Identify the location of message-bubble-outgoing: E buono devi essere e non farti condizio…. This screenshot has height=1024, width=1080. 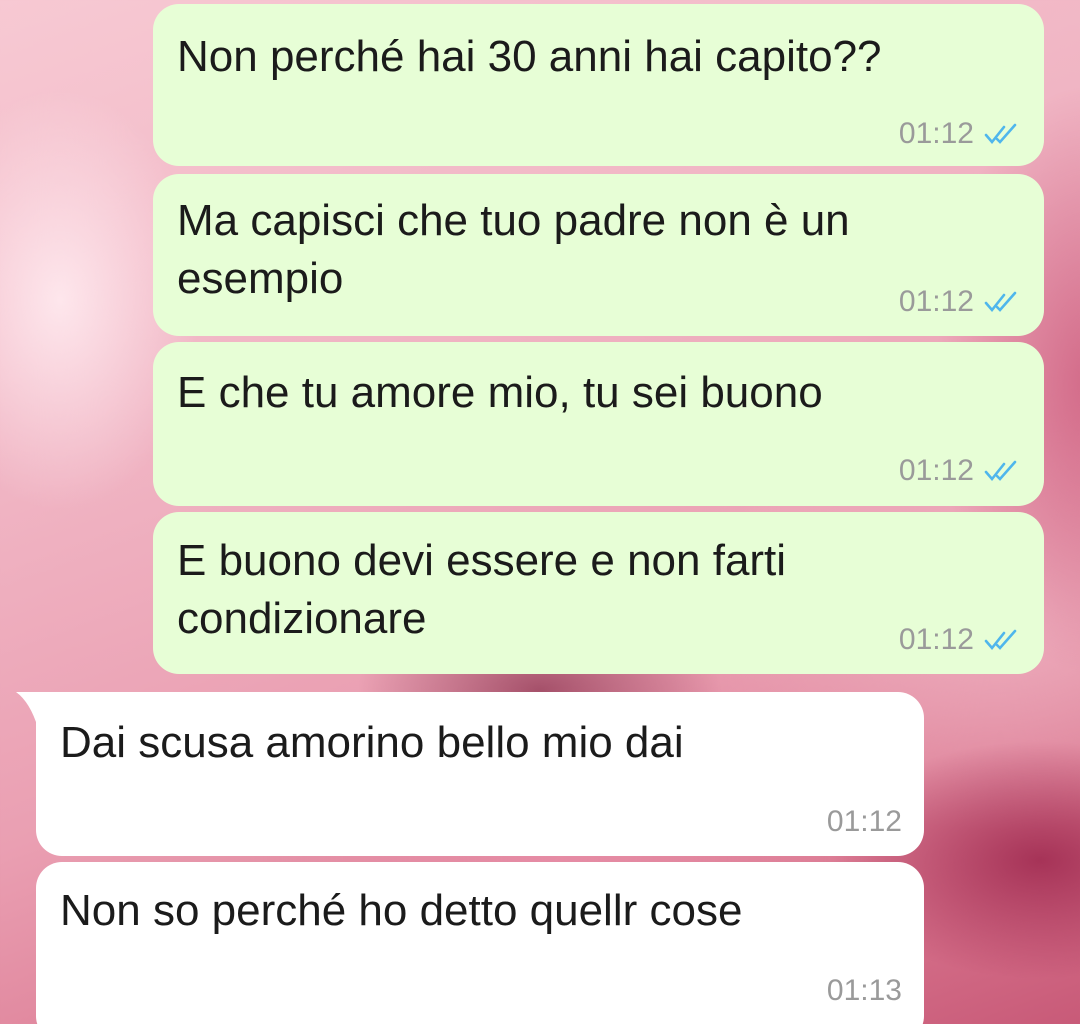
(598, 593).